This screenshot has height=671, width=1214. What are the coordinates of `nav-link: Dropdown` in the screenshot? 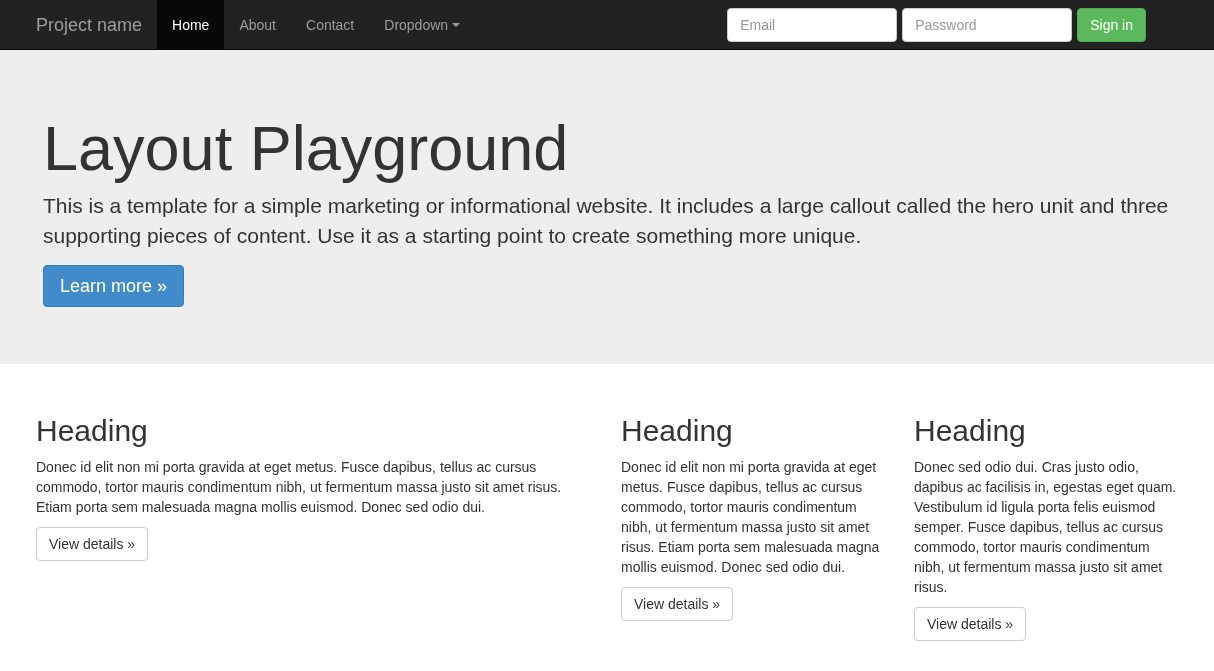 It's located at (422, 24).